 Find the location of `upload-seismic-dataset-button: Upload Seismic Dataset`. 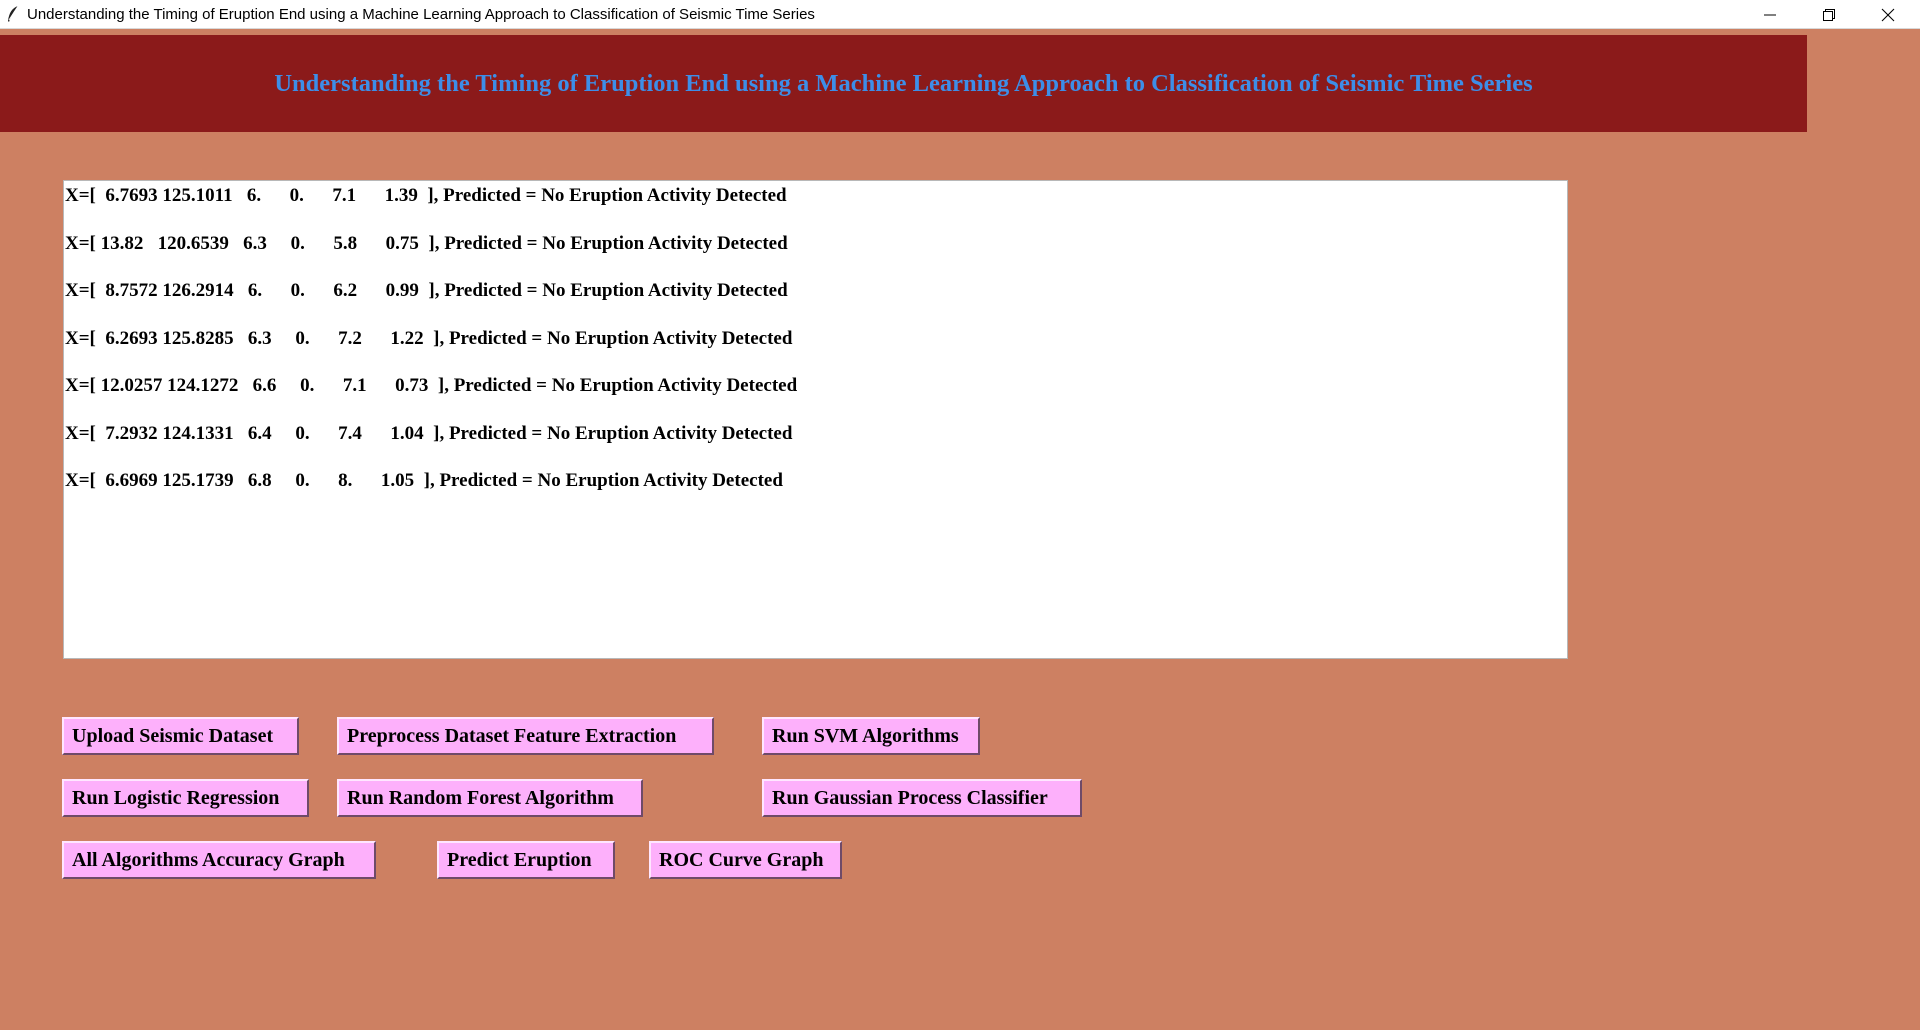

upload-seismic-dataset-button: Upload Seismic Dataset is located at coordinates (180, 736).